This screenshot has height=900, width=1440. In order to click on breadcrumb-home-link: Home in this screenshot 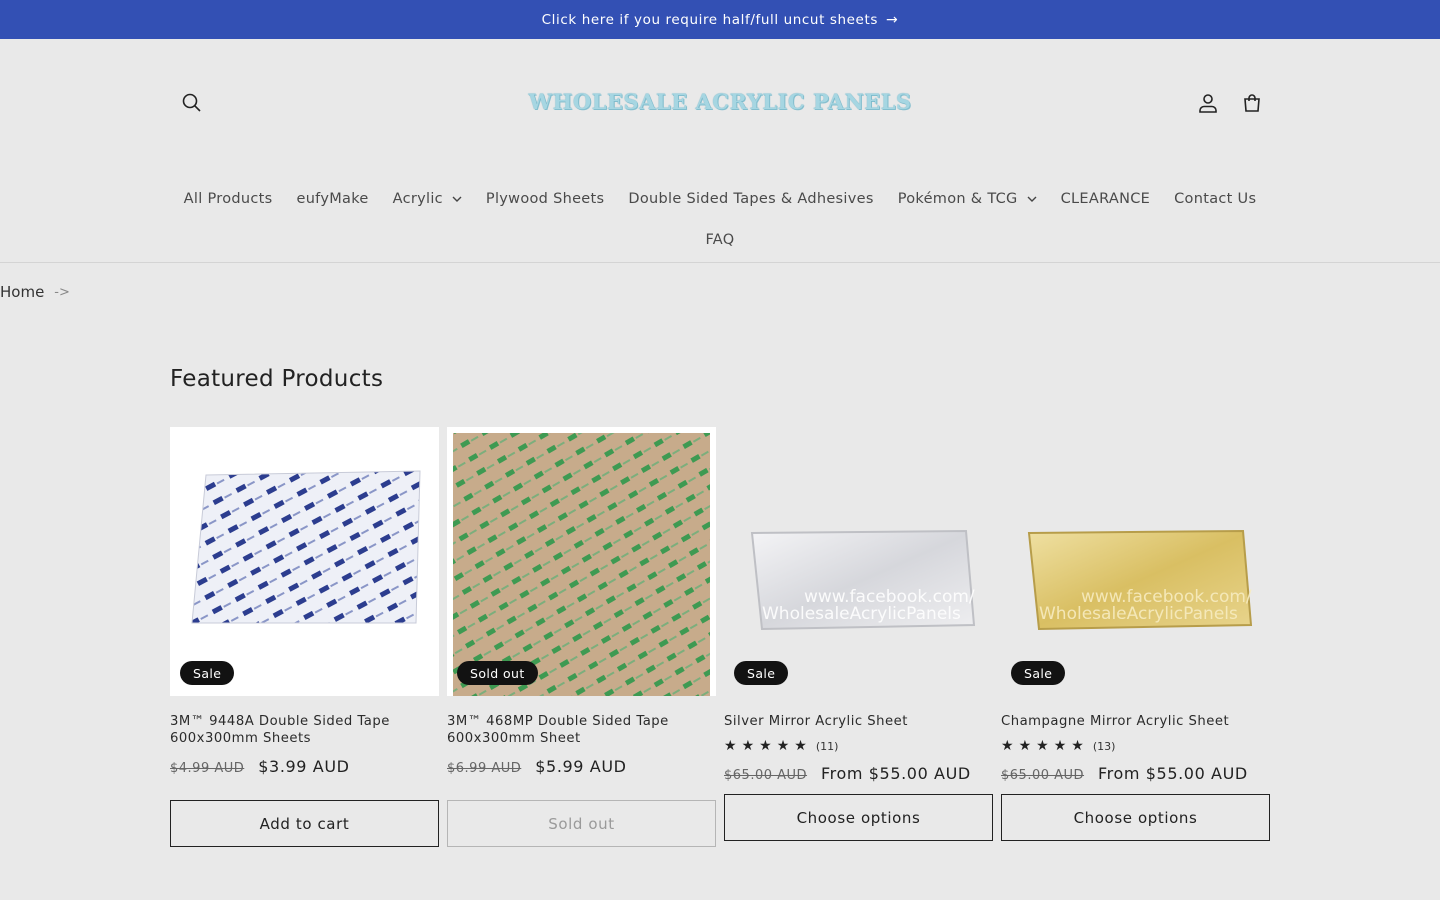, I will do `click(22, 292)`.